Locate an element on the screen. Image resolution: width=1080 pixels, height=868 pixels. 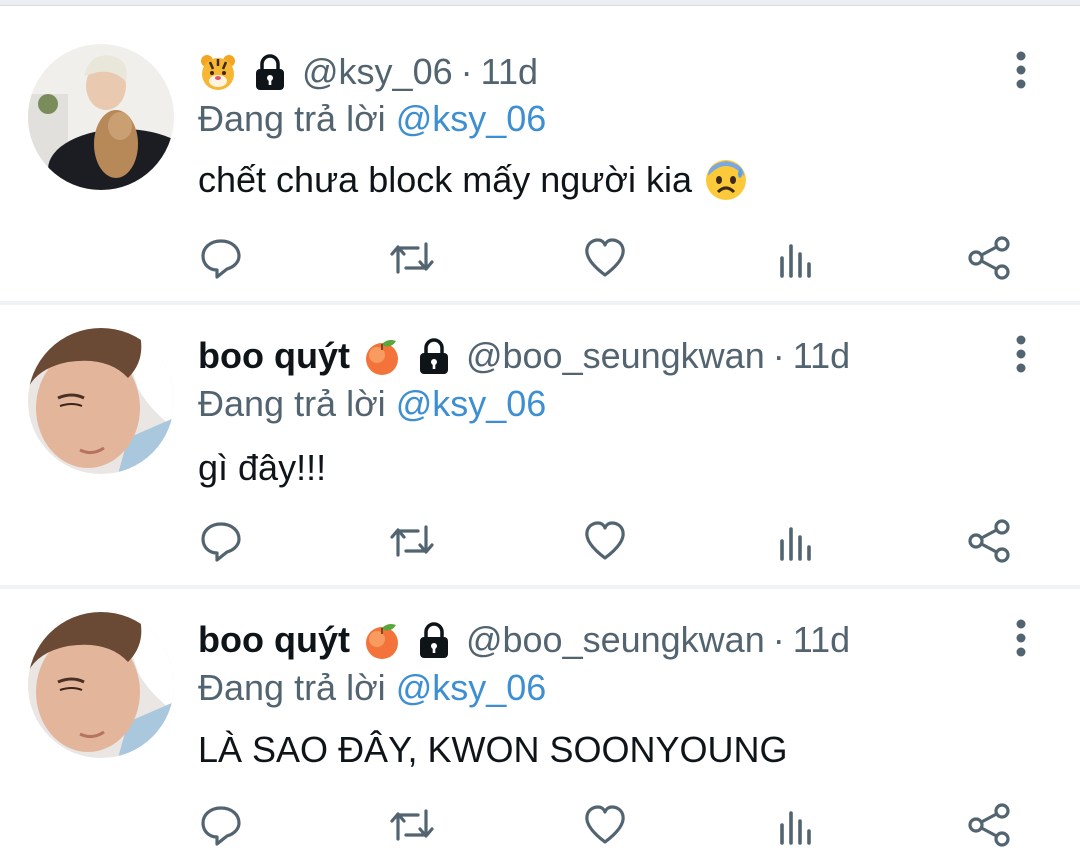
tweet-header: @ksy_06 · 11d is located at coordinates (368, 72).